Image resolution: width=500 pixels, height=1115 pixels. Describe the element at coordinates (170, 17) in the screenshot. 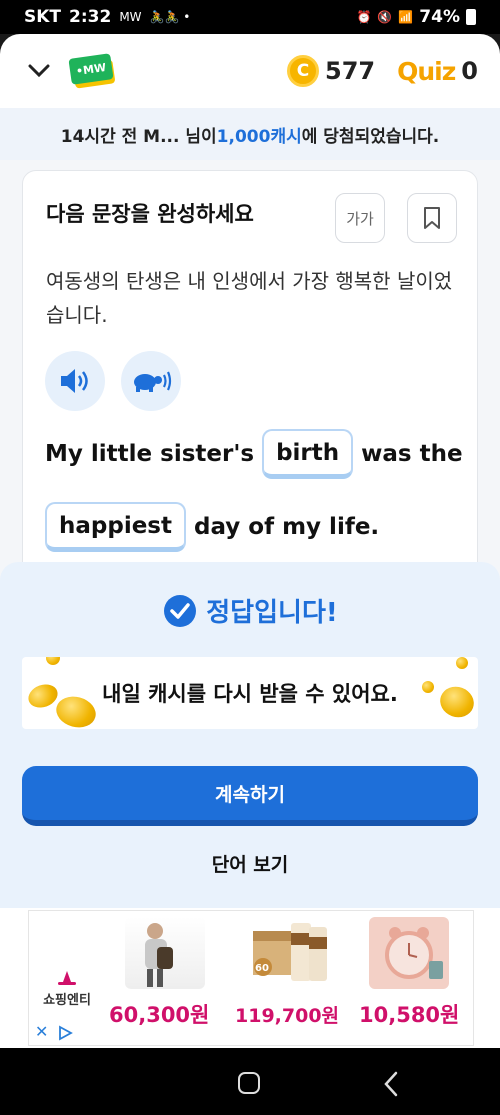

I see `bike-icon: 🚴🚴 •` at that location.